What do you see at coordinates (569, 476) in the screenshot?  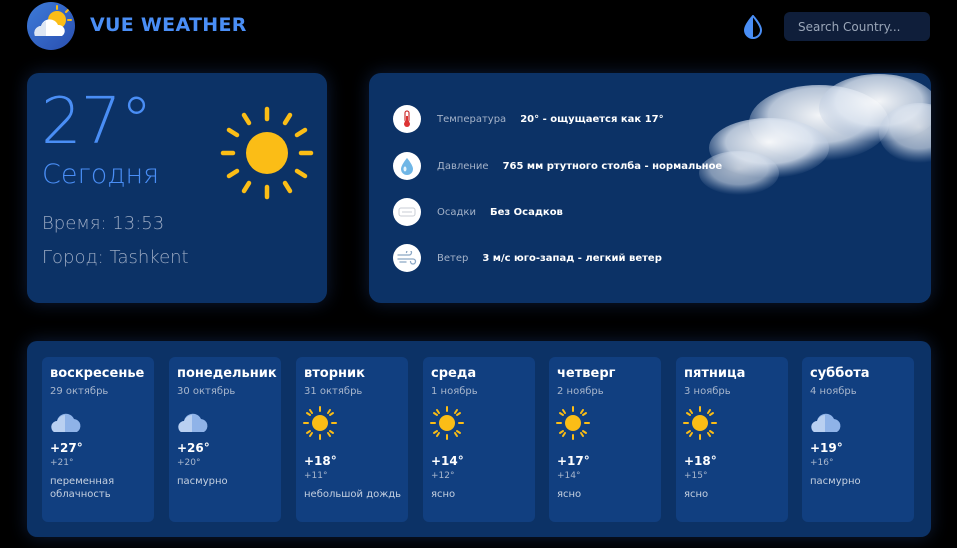 I see `day-min-temp: +14°` at bounding box center [569, 476].